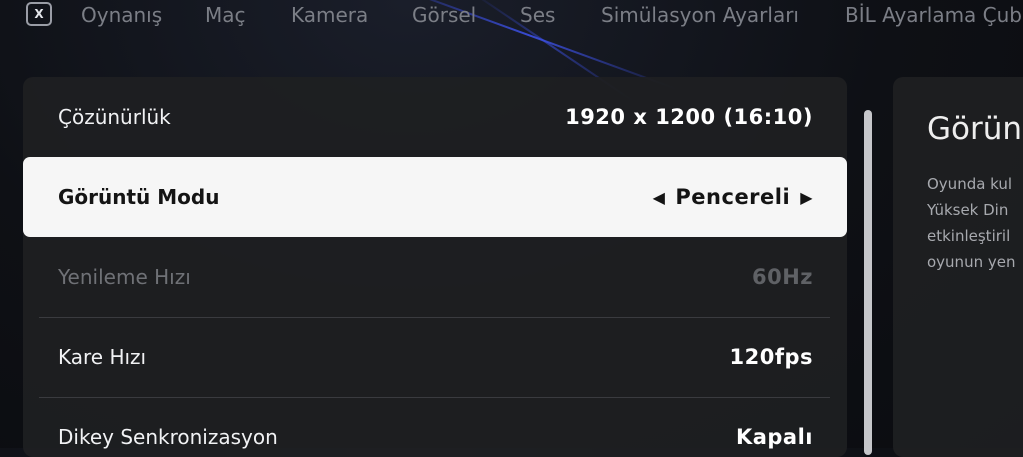 The height and width of the screenshot is (457, 1023). I want to click on setting-value: Kapalı, so click(774, 437).